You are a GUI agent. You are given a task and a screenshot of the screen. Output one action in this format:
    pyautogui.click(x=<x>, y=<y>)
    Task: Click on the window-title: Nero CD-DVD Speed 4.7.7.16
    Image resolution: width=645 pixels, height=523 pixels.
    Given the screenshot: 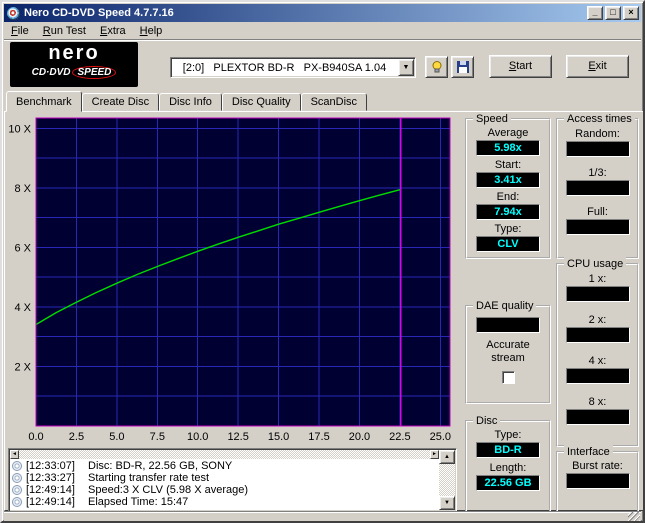 What is the action you would take?
    pyautogui.click(x=99, y=13)
    